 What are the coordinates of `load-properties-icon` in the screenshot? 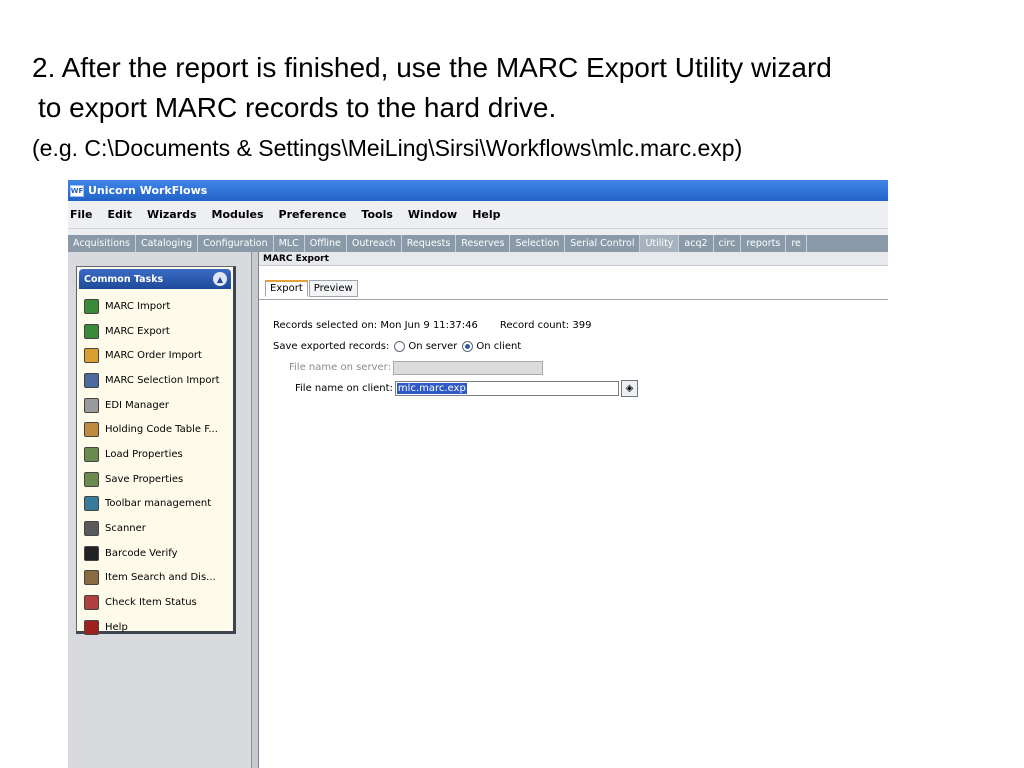 It's located at (91, 454).